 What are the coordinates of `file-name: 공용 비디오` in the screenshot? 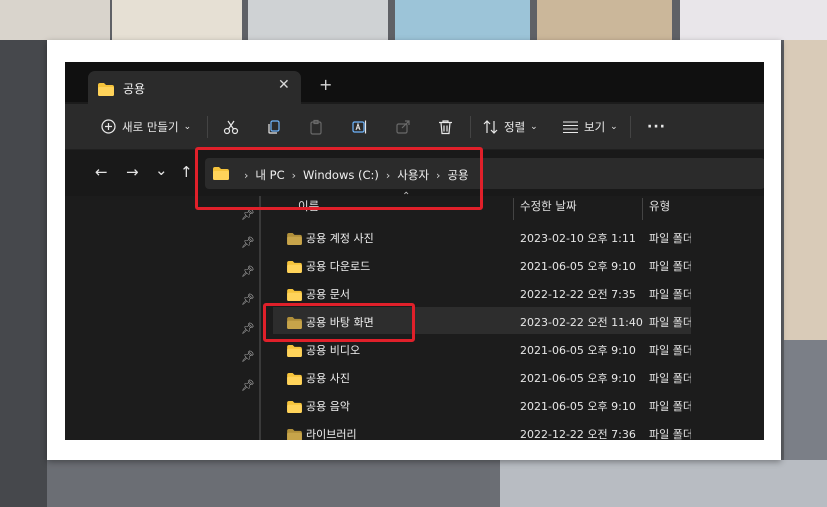 It's located at (333, 350).